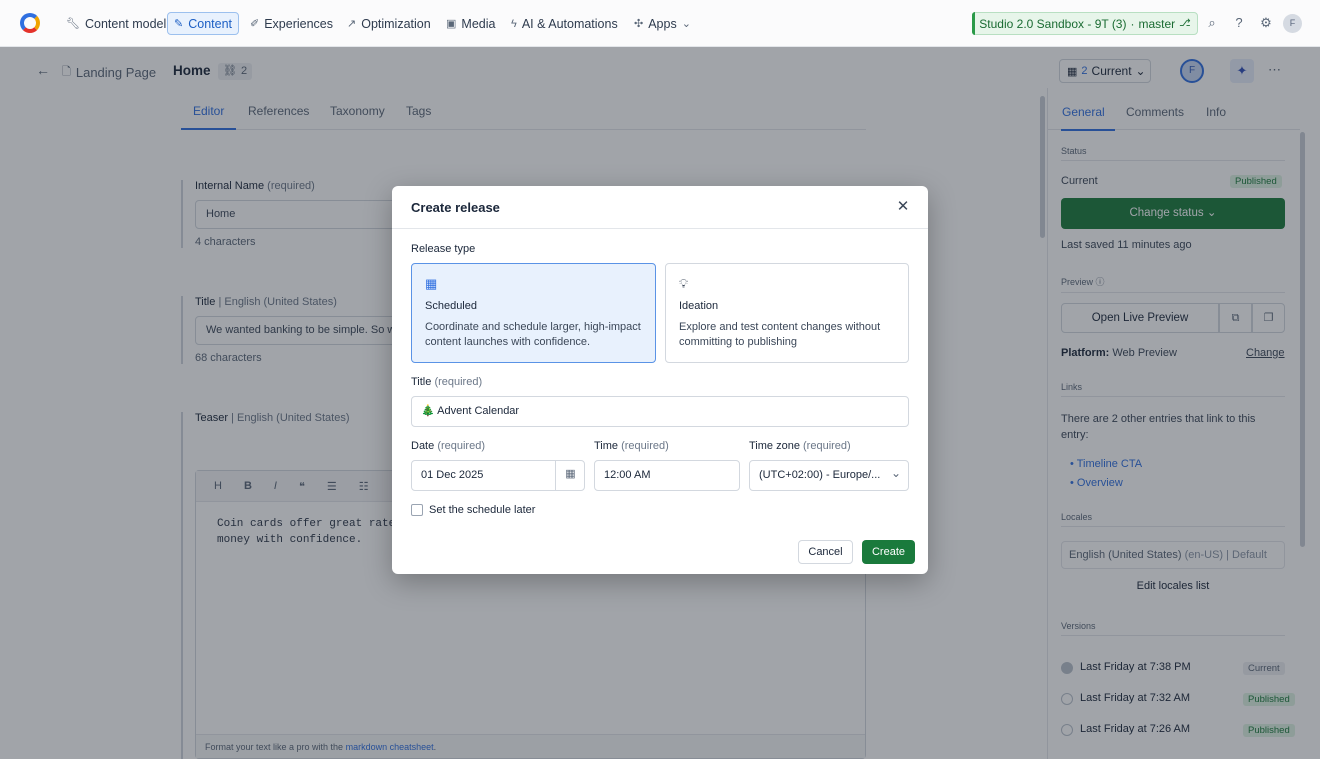 This screenshot has height=759, width=1320. What do you see at coordinates (800, 446) in the screenshot?
I see `timezone-label: Time zone (required)` at bounding box center [800, 446].